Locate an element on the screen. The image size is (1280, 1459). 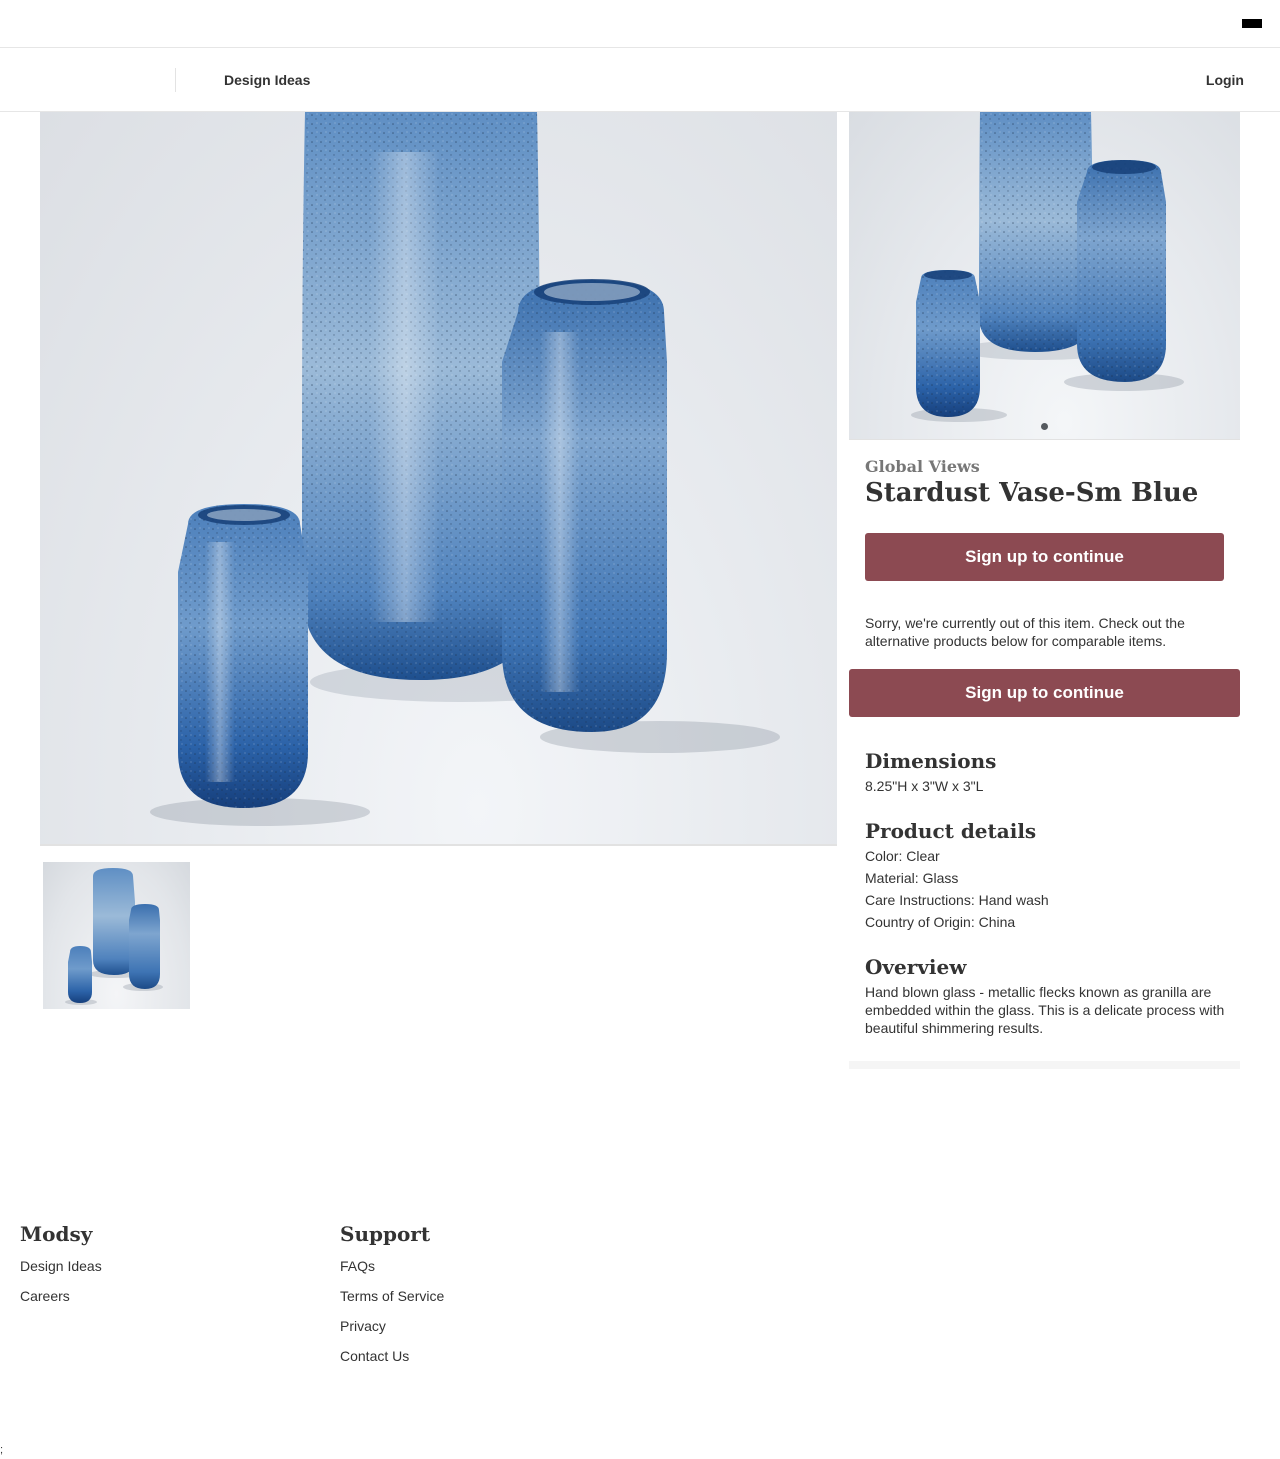
dimensions-value: 8.25"H x 3"W x 3"L is located at coordinates (924, 786).